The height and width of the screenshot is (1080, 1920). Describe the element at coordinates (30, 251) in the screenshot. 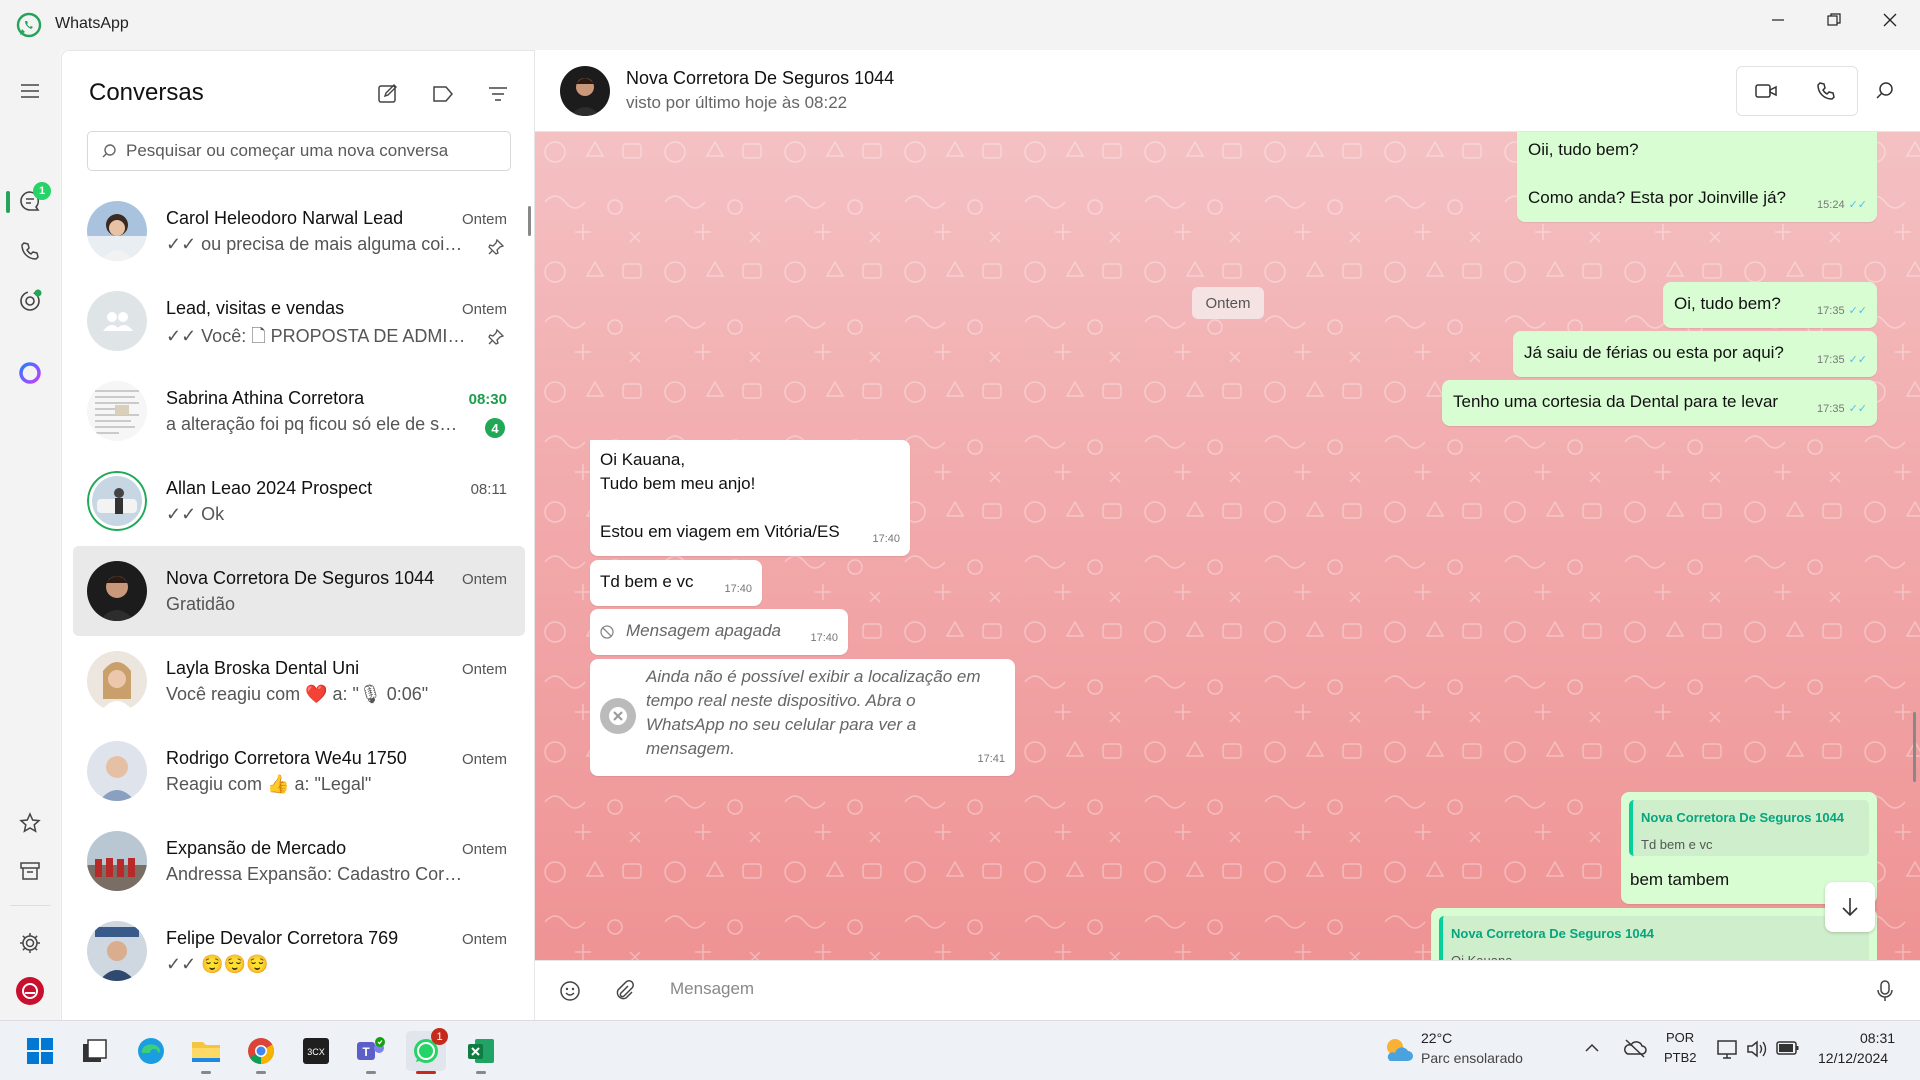

I see `rail-calls-button` at that location.